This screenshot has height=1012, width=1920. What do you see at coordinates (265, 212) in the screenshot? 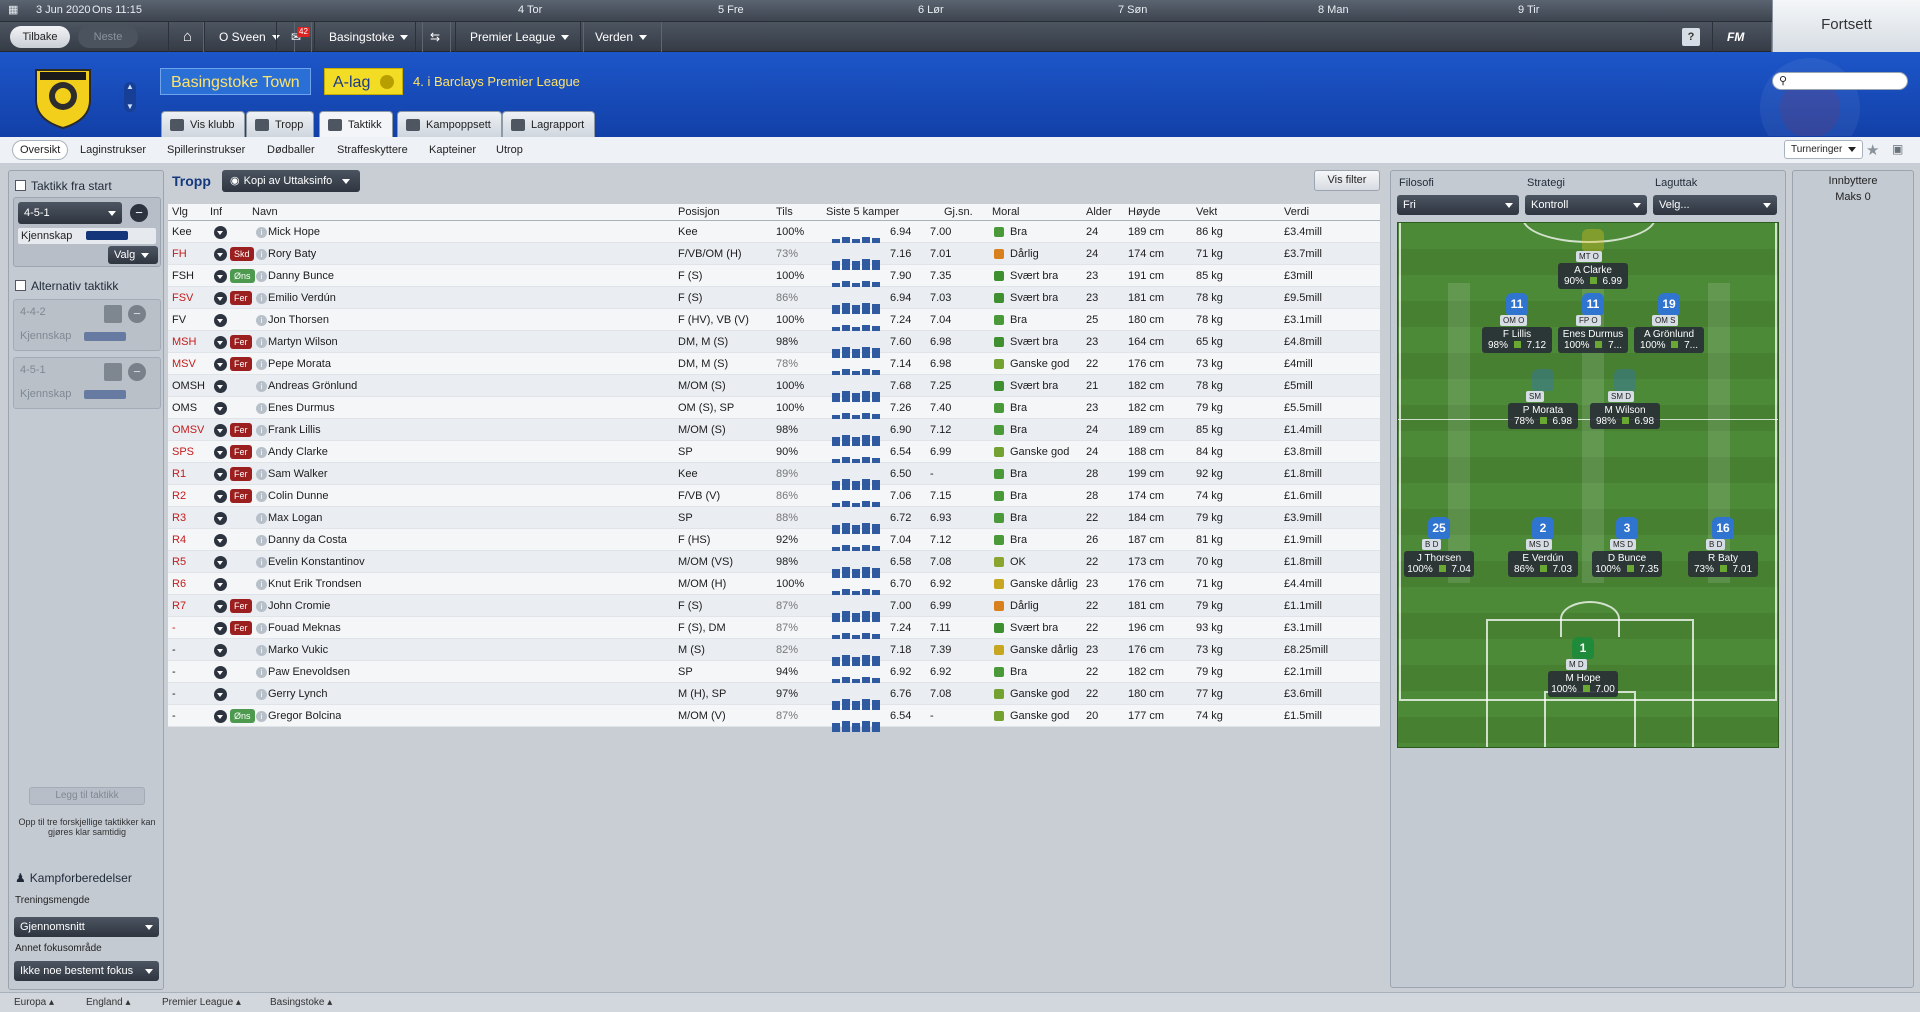
I see `column-header: Navn` at bounding box center [265, 212].